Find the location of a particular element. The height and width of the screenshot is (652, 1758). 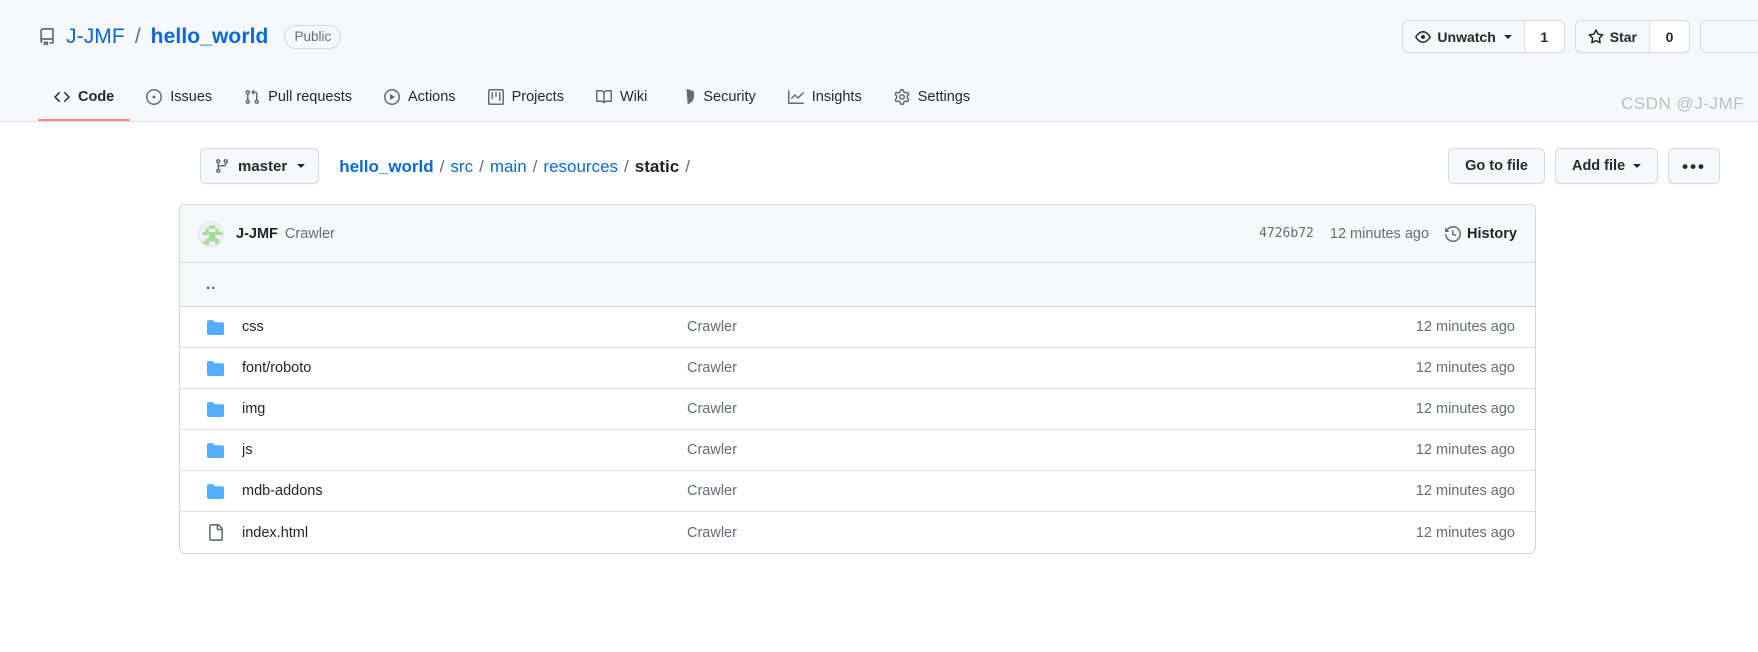

file-name-link: css is located at coordinates (464, 327).